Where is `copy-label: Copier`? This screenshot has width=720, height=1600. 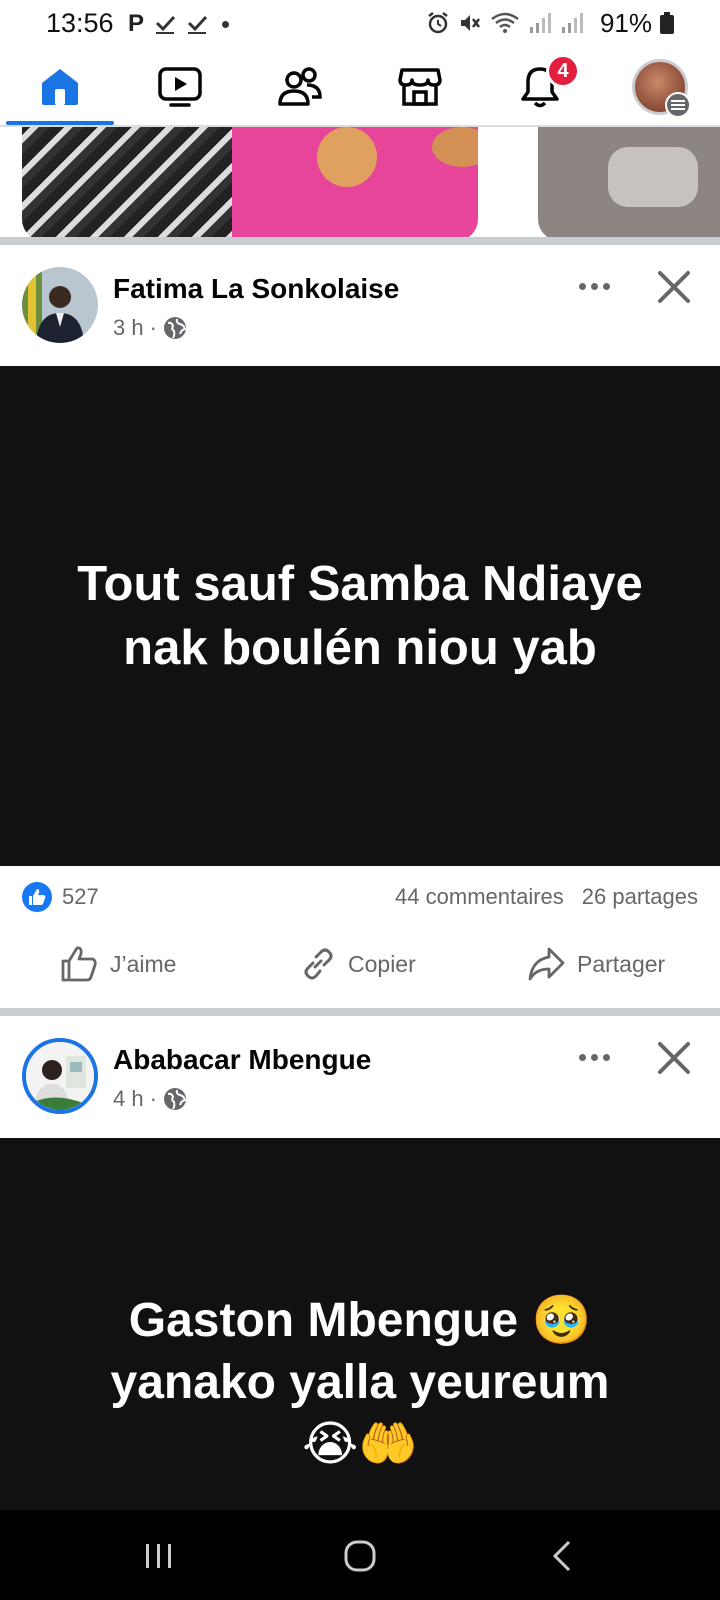
copy-label: Copier is located at coordinates (382, 963).